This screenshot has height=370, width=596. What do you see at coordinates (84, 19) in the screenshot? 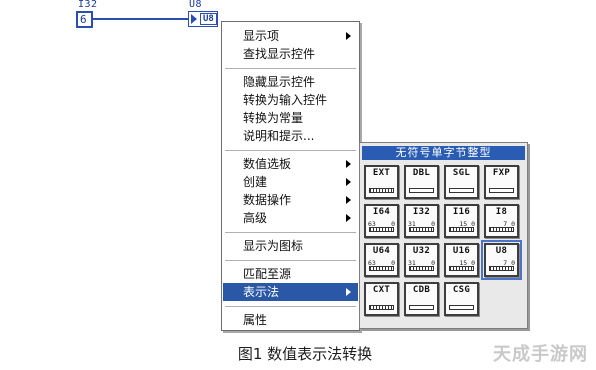
I see `input-constant: 6` at bounding box center [84, 19].